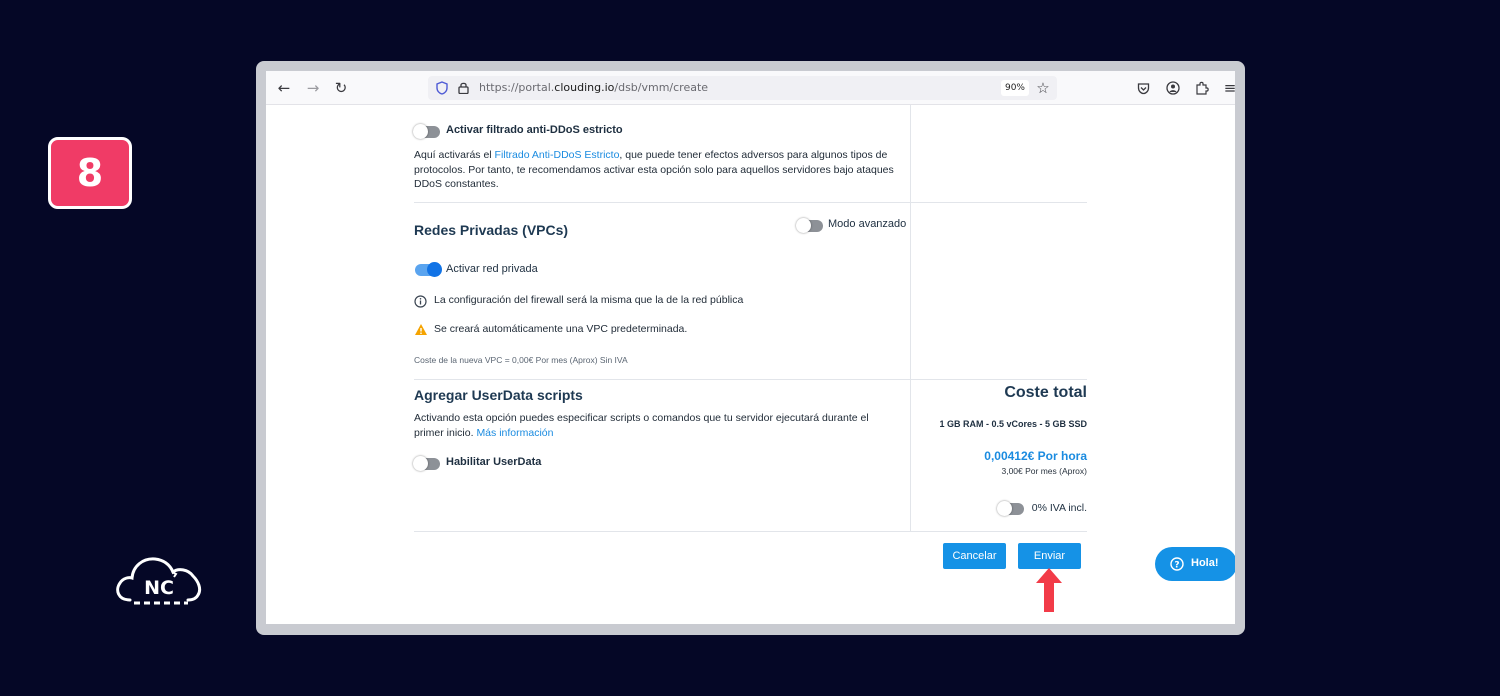  Describe the element at coordinates (313, 88) in the screenshot. I see `forward-arrow-icon: →` at that location.